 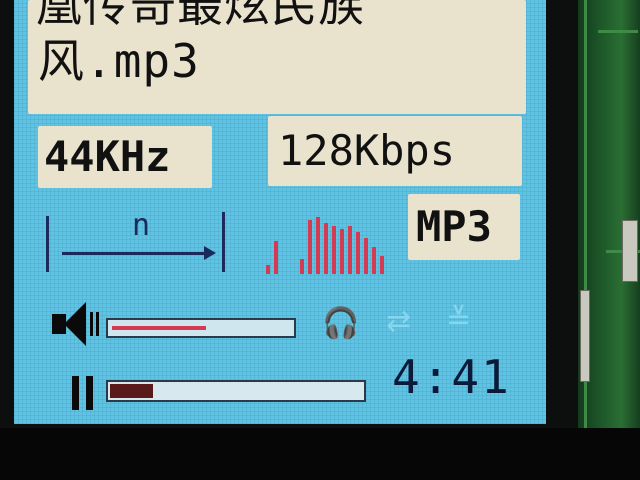 I want to click on format-label: MP3, so click(x=464, y=227).